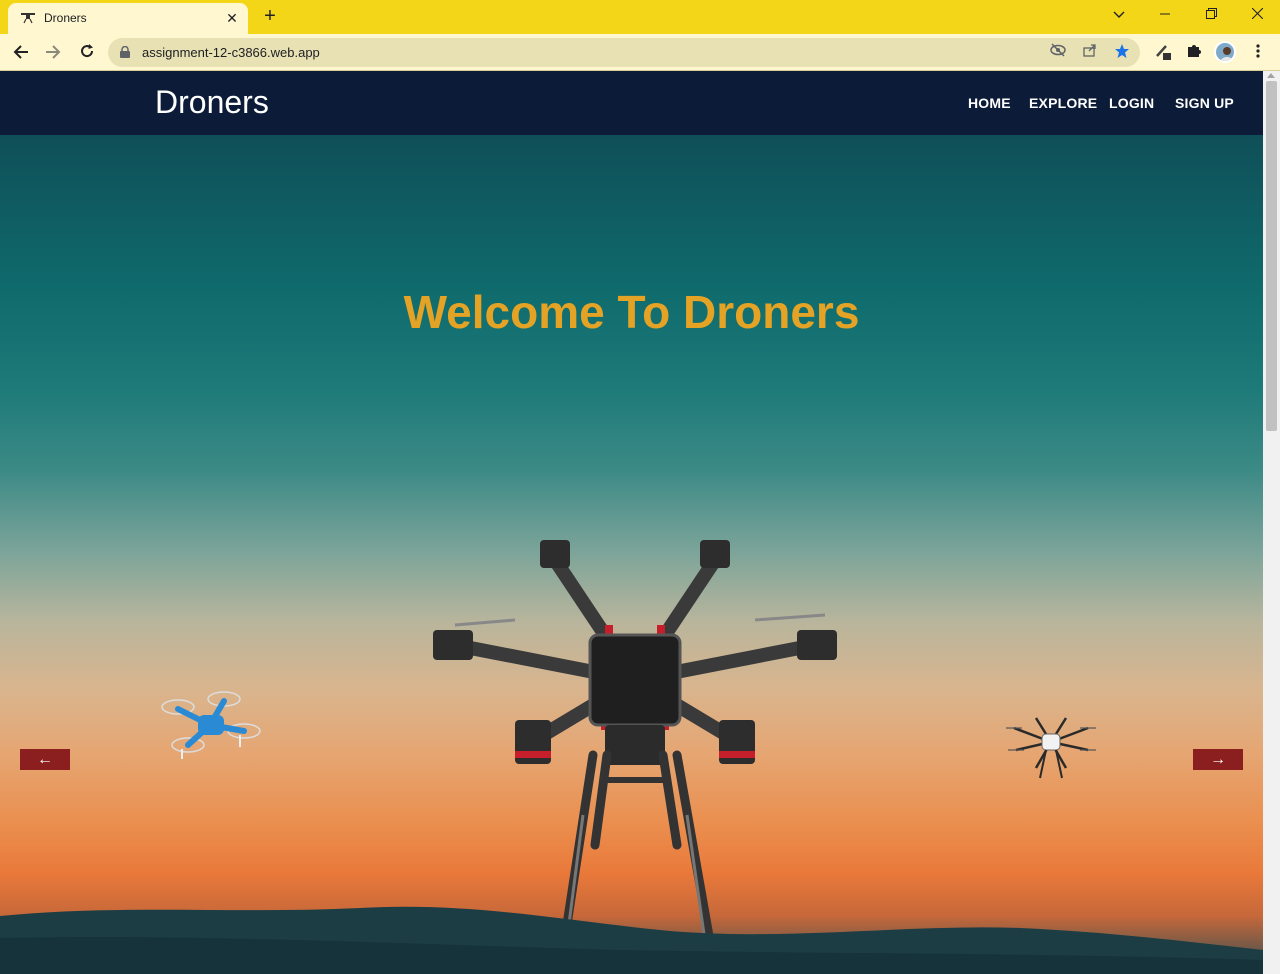 This screenshot has width=1280, height=974. Describe the element at coordinates (211, 725) in the screenshot. I see `blue-quadcopter-image` at that location.